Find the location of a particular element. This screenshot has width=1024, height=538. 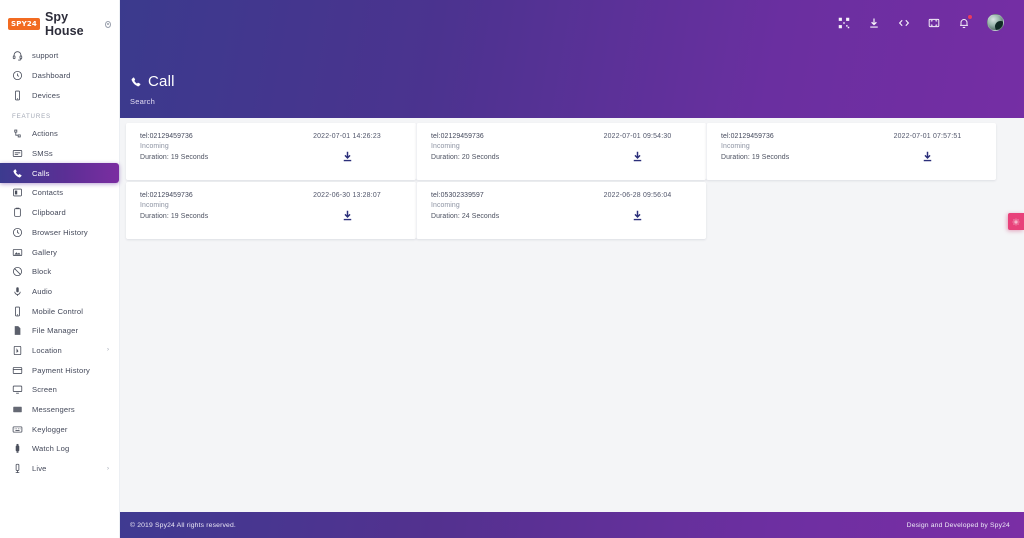

headset-icon is located at coordinates (17, 55).